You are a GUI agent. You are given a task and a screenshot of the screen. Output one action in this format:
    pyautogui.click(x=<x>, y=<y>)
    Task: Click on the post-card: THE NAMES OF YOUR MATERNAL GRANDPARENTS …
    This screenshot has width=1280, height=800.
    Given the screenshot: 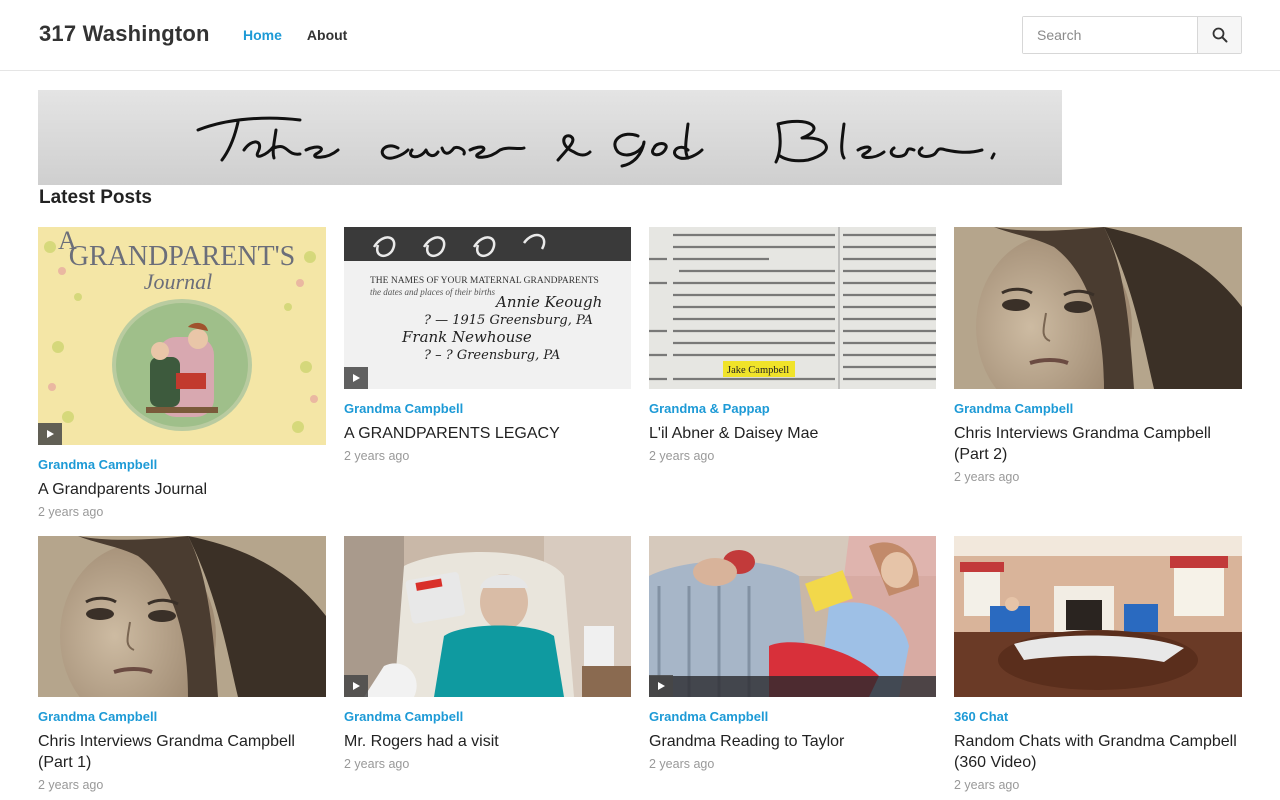 What is the action you would take?
    pyautogui.click(x=488, y=345)
    